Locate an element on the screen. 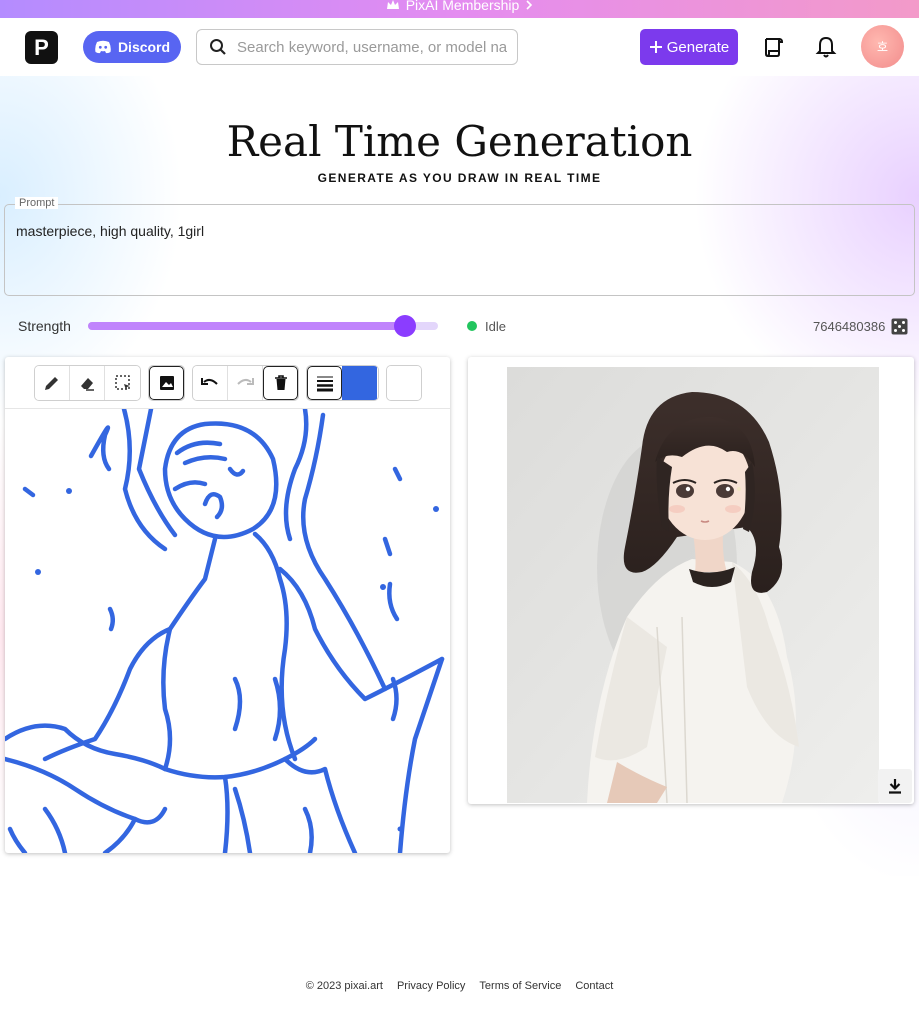 The image size is (919, 1024). prompt-label: Prompt is located at coordinates (37, 203).